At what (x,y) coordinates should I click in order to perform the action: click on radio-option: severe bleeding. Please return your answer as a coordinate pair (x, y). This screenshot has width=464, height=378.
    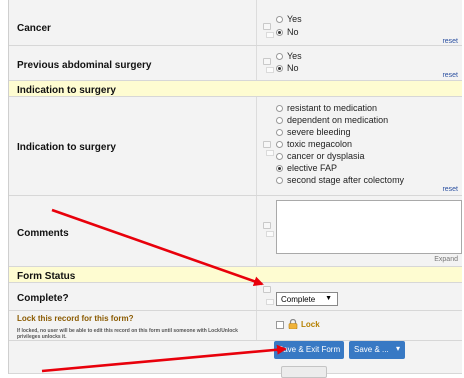
    Looking at the image, I should click on (313, 132).